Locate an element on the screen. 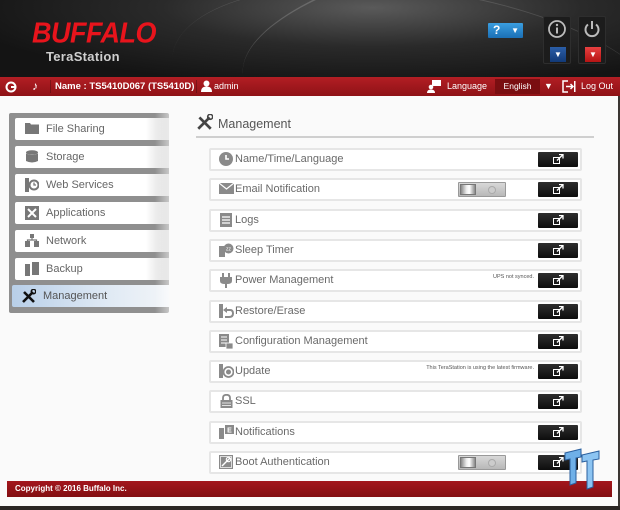 The width and height of the screenshot is (620, 510). language-label: Language is located at coordinates (467, 86).